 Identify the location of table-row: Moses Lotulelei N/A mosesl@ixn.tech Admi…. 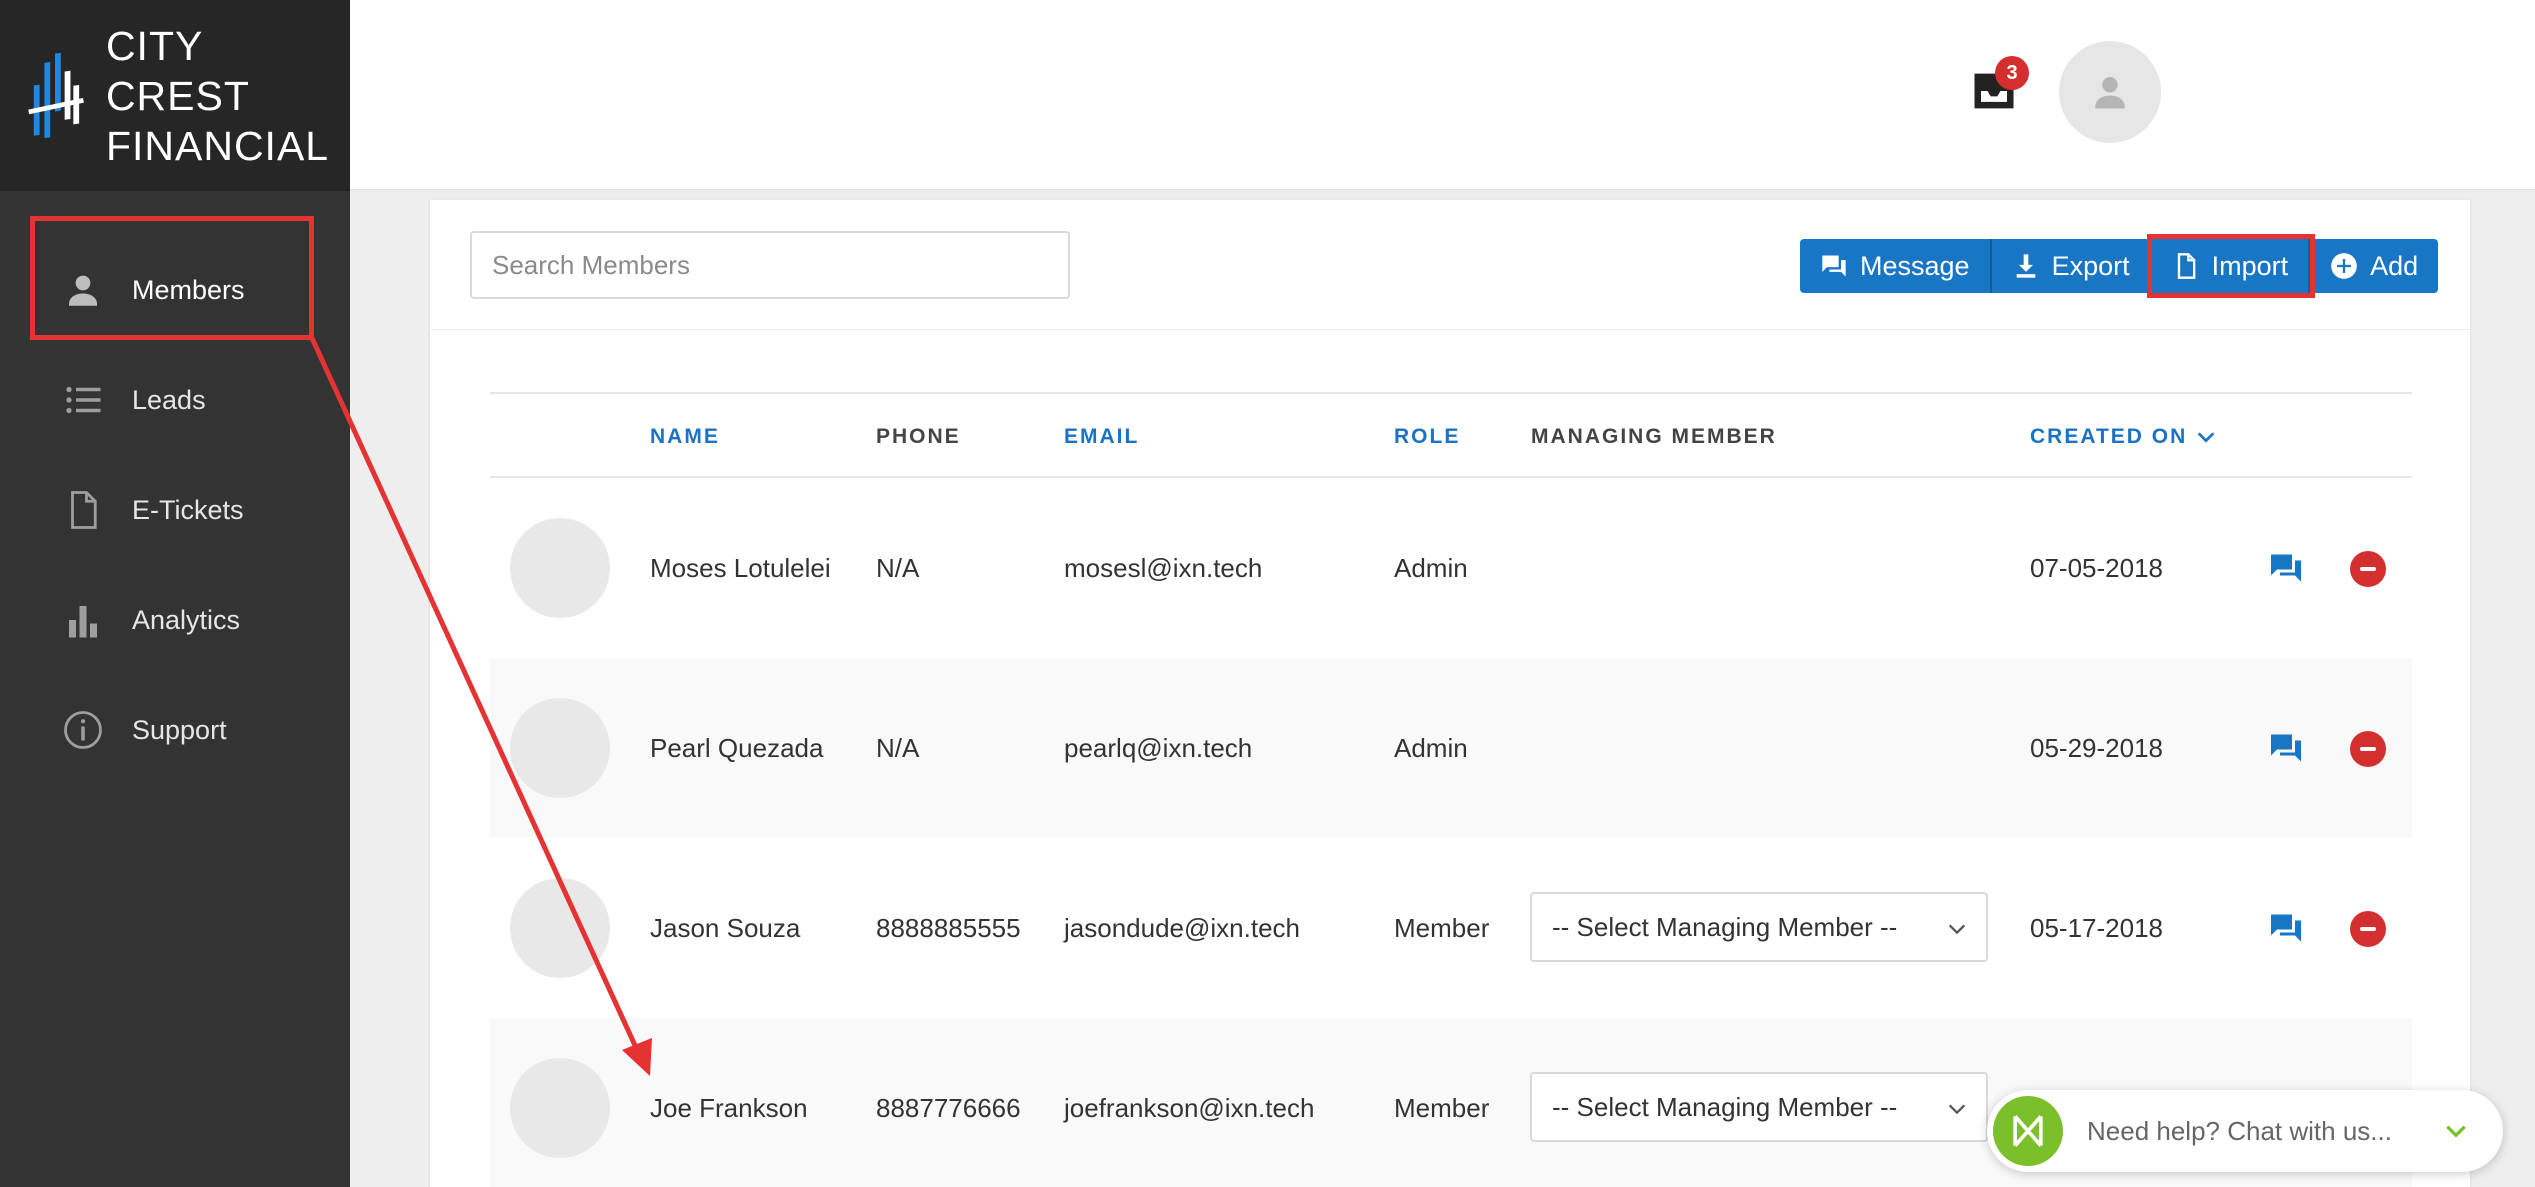
(1451, 568).